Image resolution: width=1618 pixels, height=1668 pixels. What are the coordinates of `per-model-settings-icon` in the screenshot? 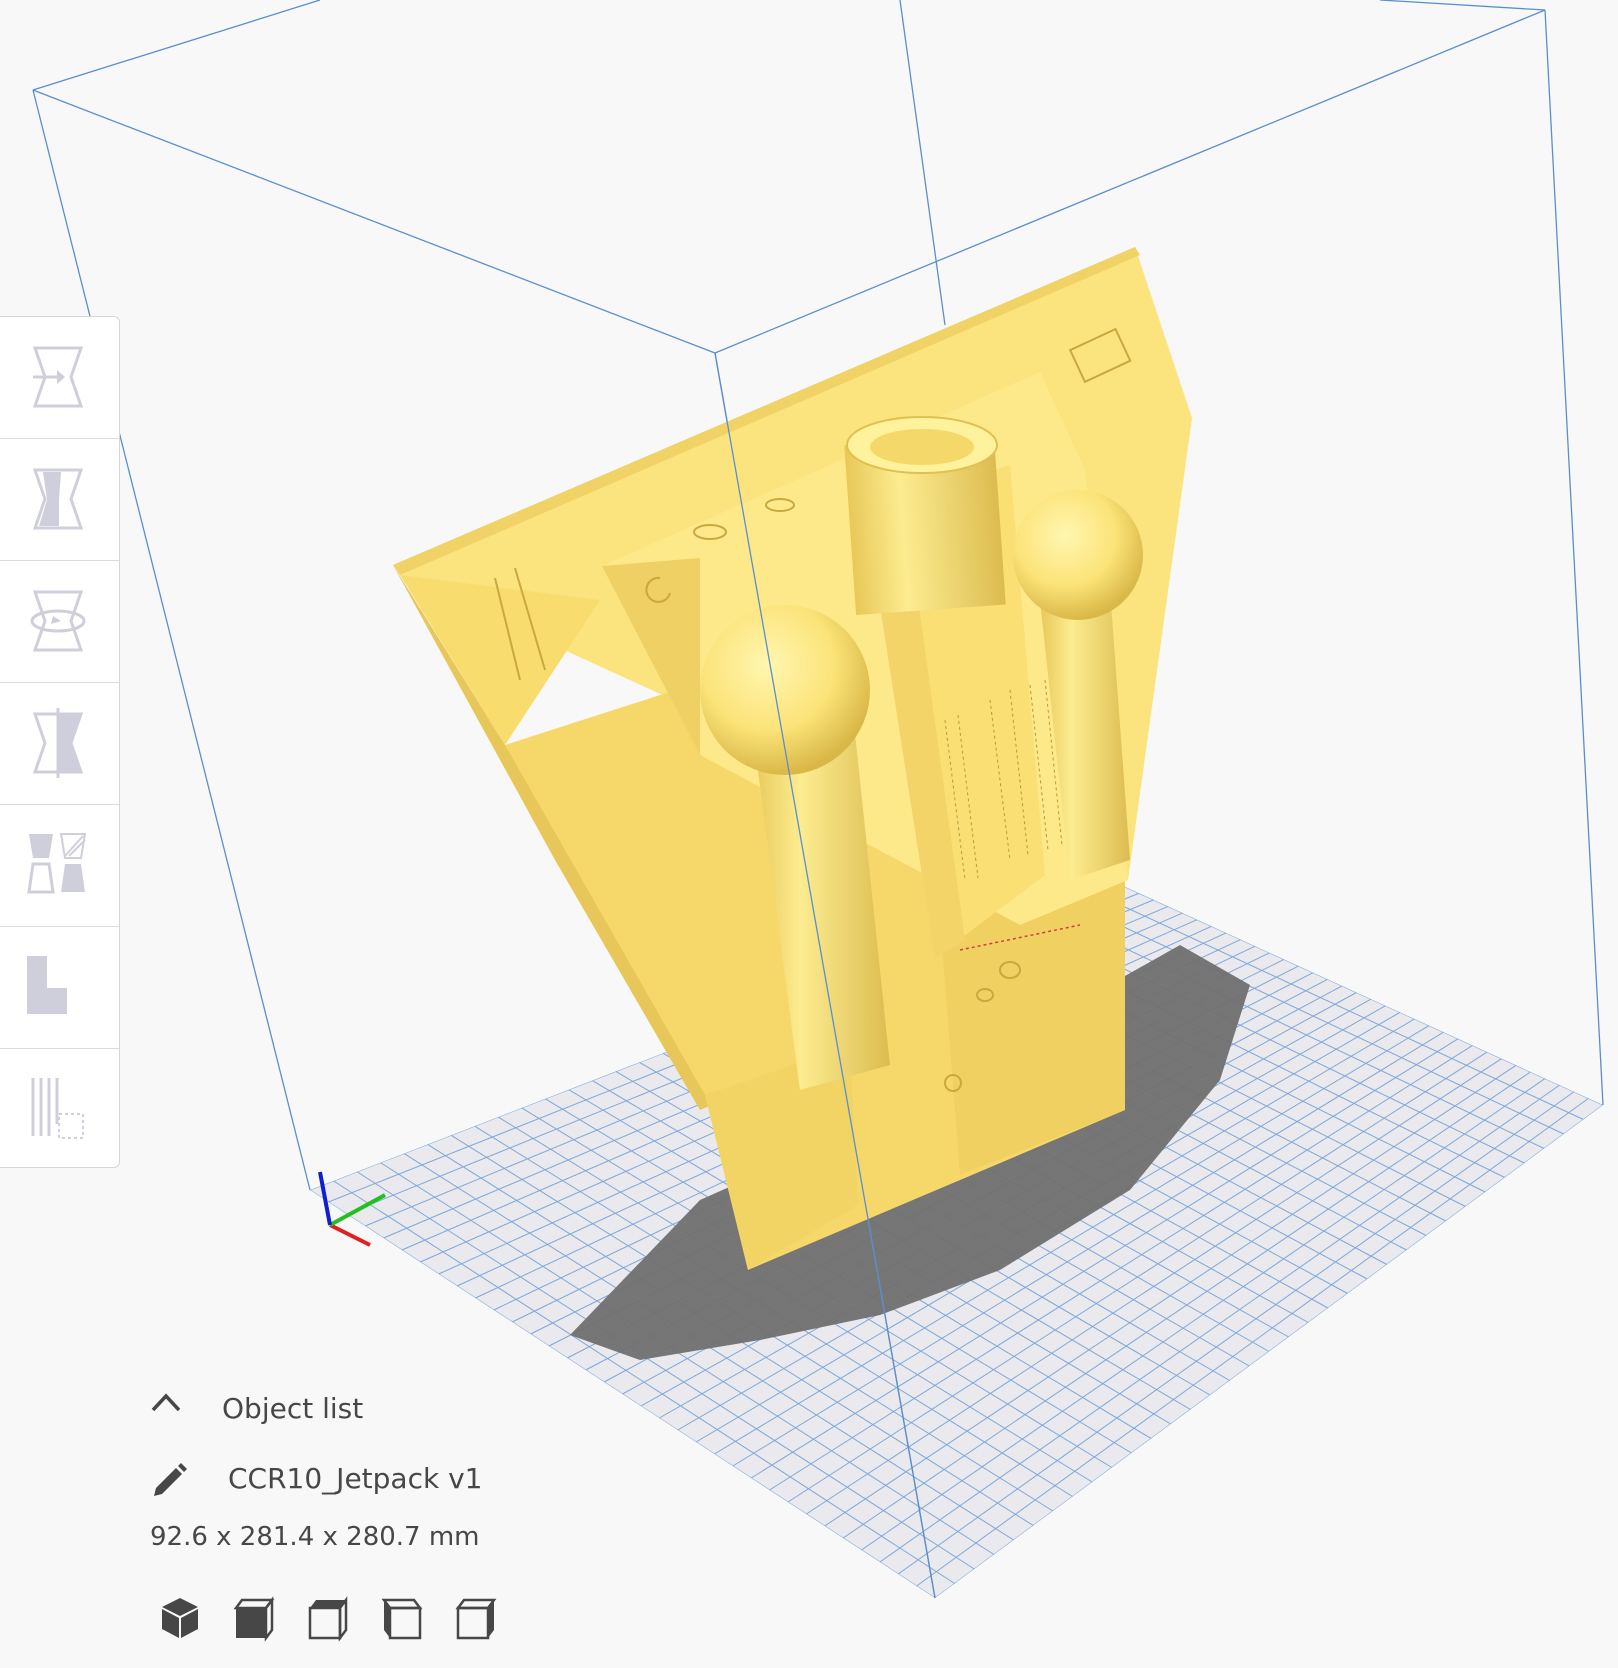 It's located at (57, 863).